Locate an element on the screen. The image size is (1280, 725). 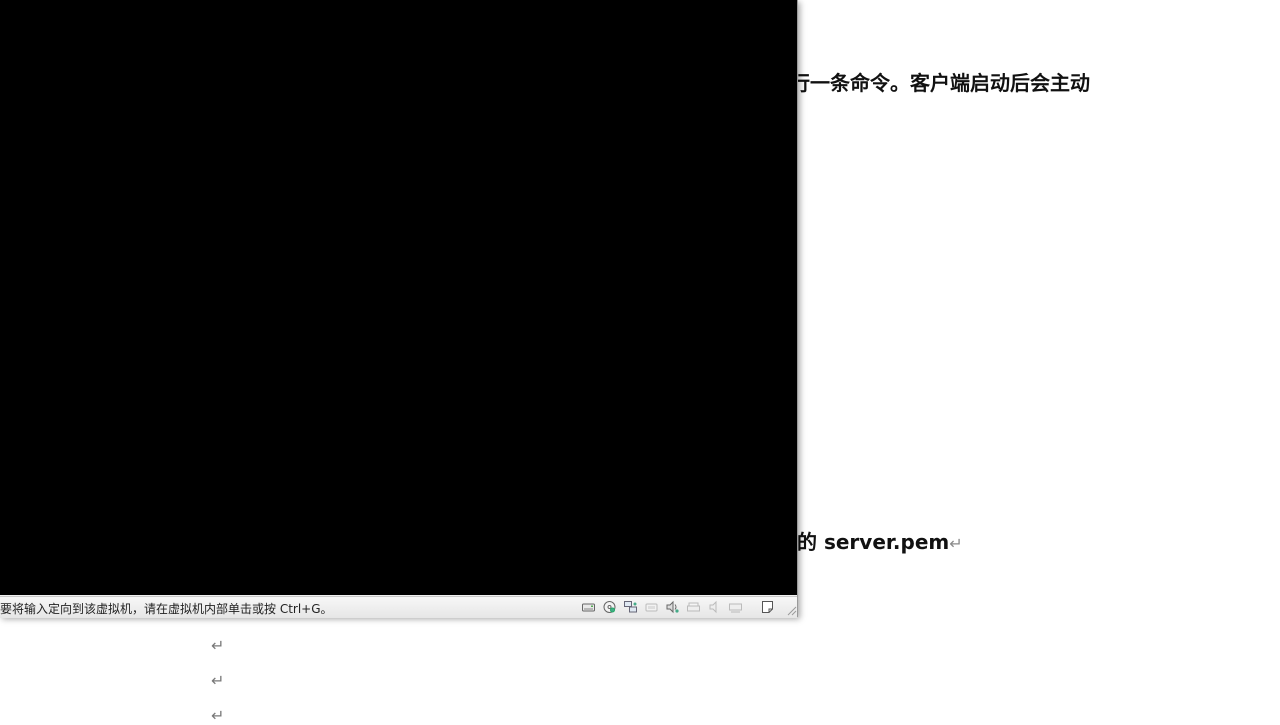
sound-card-icon is located at coordinates (672, 607).